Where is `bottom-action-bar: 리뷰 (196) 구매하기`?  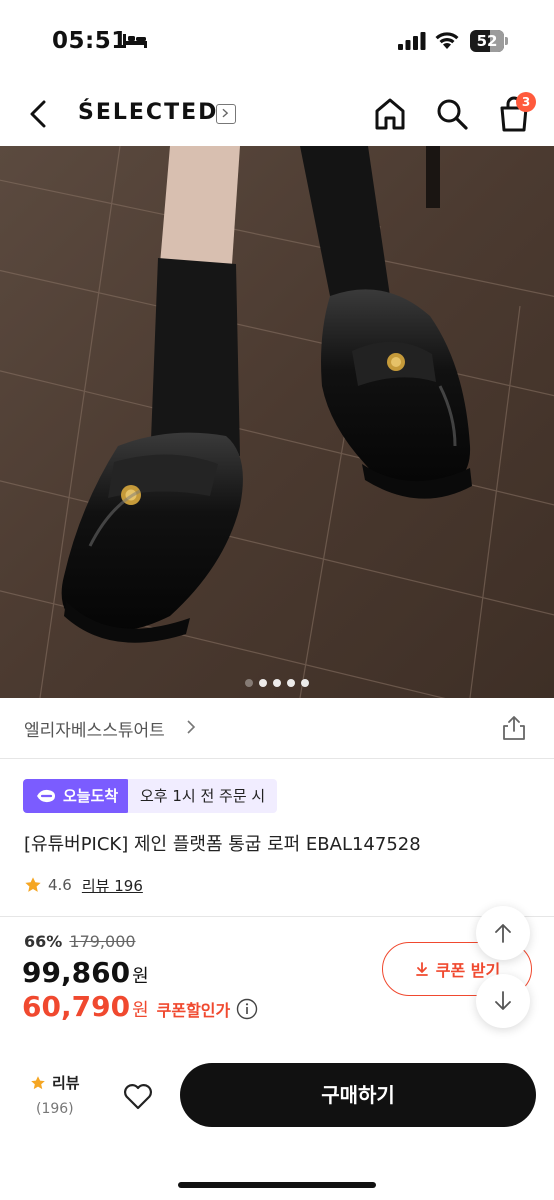 bottom-action-bar: 리뷰 (196) 구매하기 is located at coordinates (277, 1123).